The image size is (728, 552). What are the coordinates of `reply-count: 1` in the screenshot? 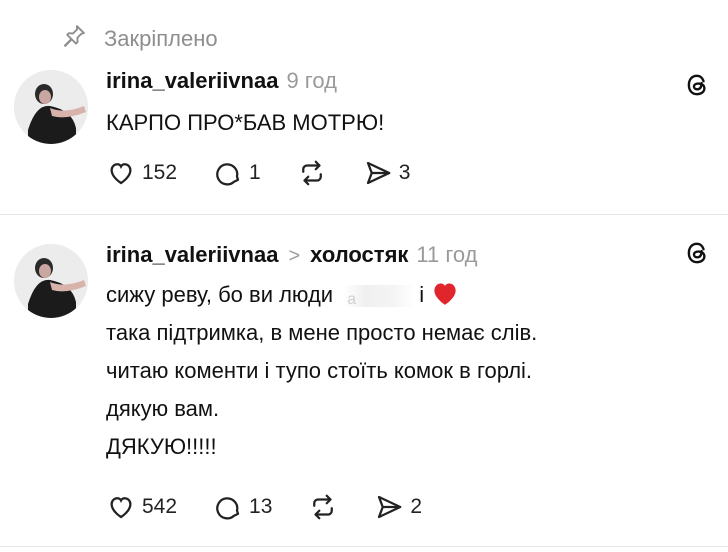 It's located at (255, 172).